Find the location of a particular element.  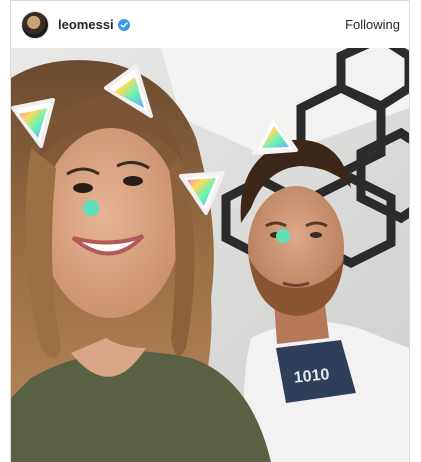

post-header: leomessi Following is located at coordinates (210, 25).